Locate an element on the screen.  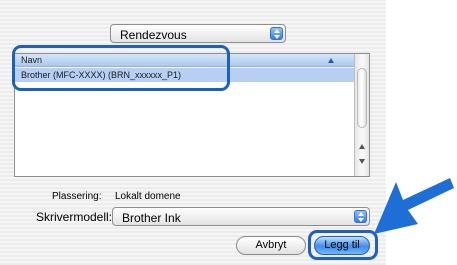
list-highlight-outline is located at coordinates (121, 68).